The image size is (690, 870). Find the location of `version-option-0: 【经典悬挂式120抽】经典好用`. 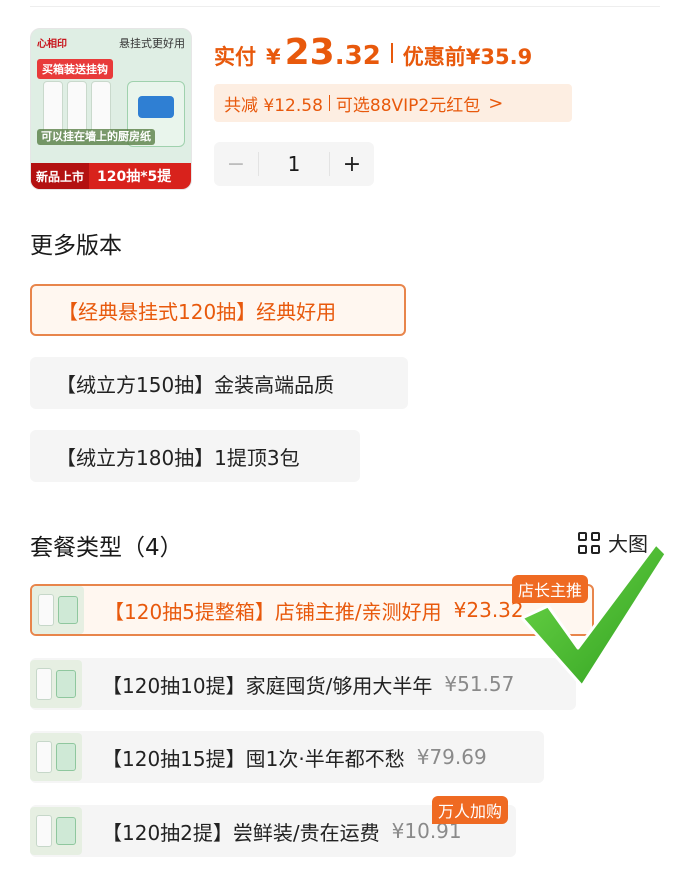

version-option-0: 【经典悬挂式120抽】经典好用 is located at coordinates (218, 310).